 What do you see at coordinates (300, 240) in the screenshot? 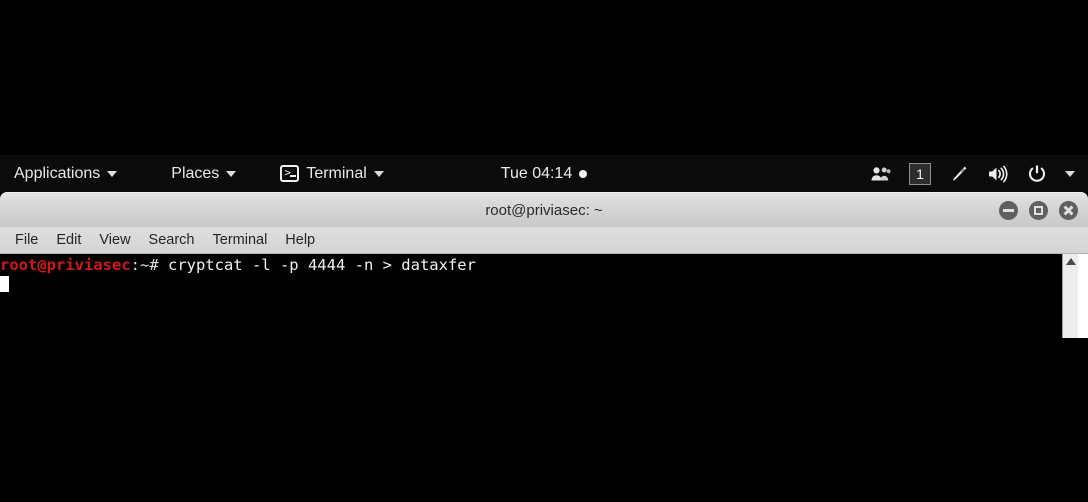
I see `menu-item-help: Help` at bounding box center [300, 240].